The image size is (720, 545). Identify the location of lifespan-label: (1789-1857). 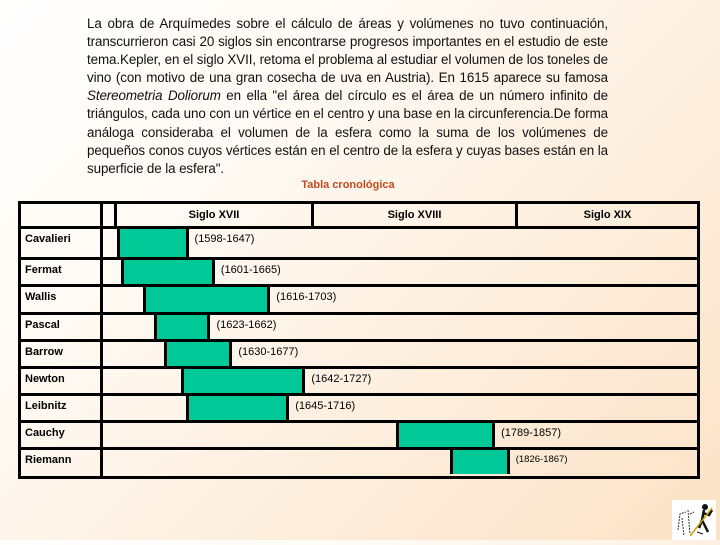
(531, 433).